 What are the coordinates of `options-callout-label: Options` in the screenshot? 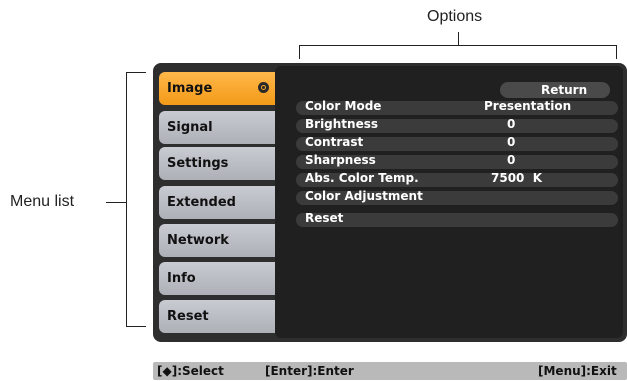 It's located at (455, 16).